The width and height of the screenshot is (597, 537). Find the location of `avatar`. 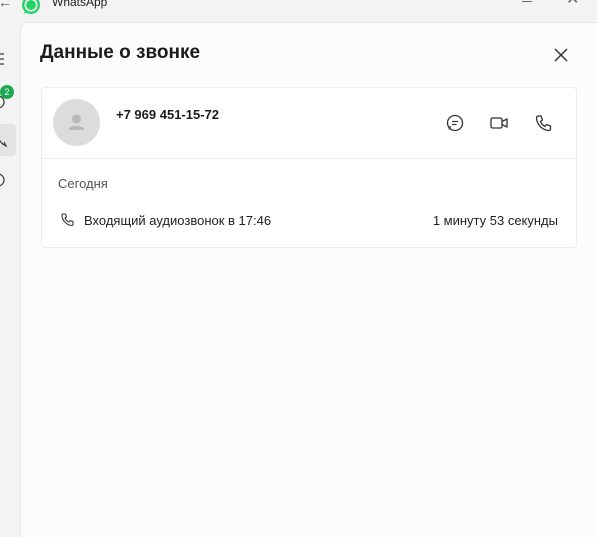

avatar is located at coordinates (76, 122).